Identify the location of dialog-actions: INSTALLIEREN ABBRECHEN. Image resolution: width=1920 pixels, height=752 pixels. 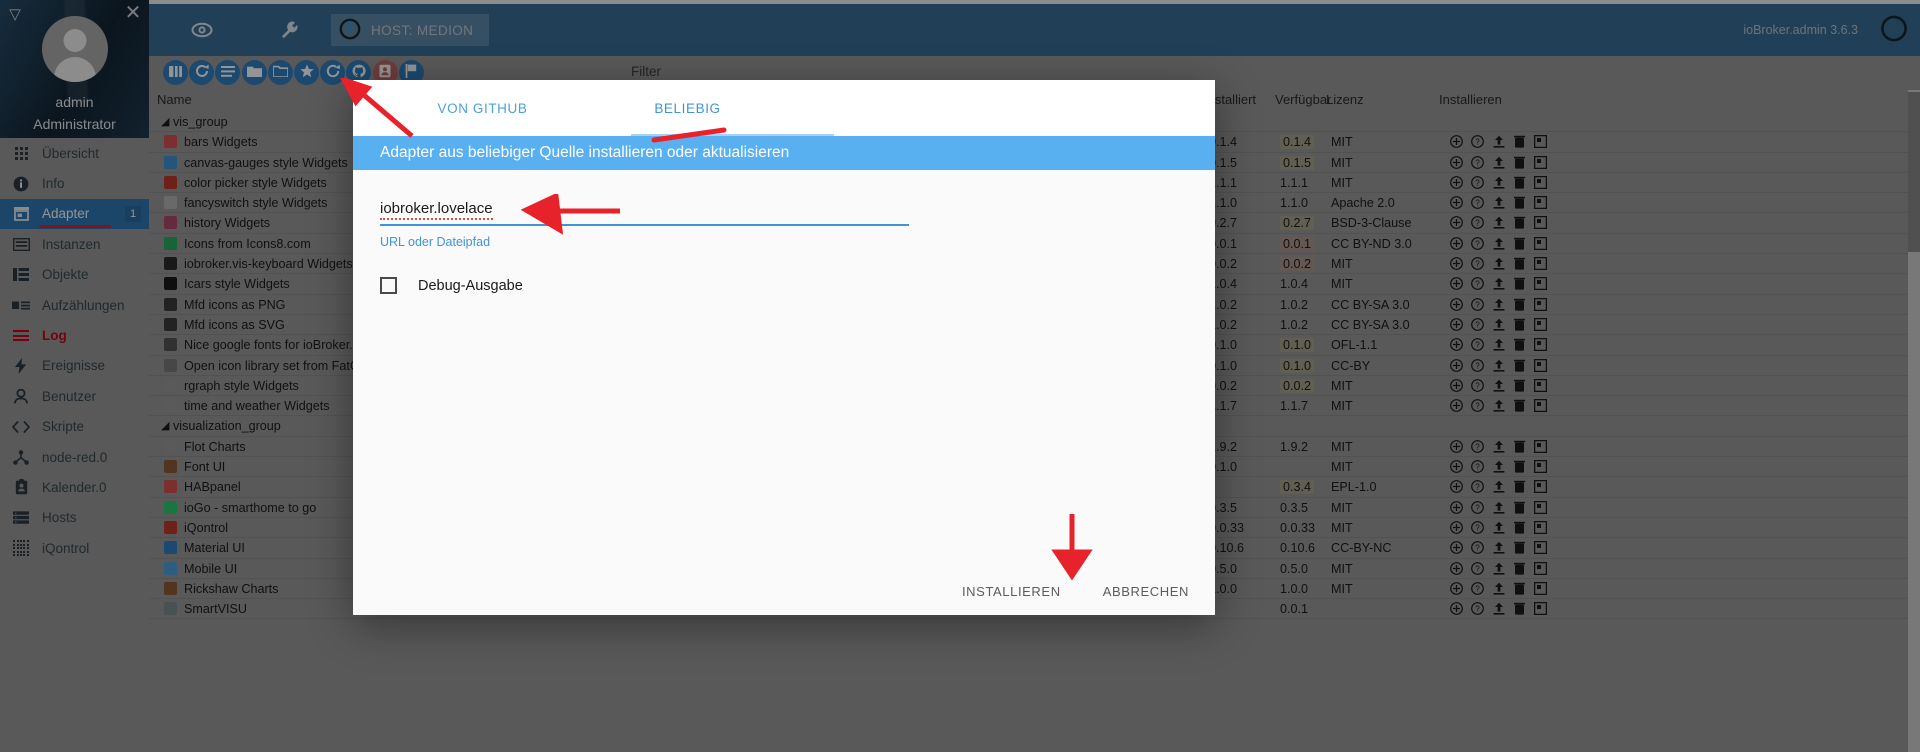
(1075, 591).